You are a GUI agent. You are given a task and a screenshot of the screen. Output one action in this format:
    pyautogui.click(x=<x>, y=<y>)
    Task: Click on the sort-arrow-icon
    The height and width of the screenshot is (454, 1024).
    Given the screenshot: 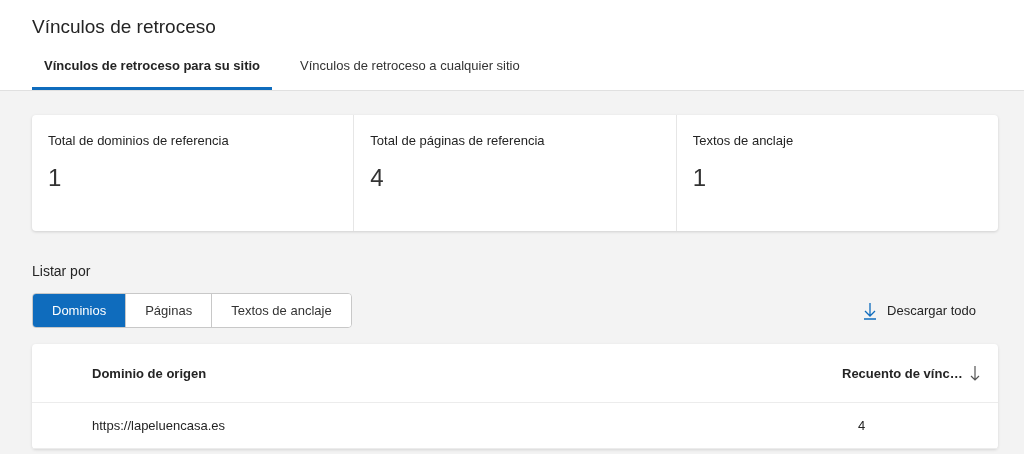 What is the action you would take?
    pyautogui.click(x=975, y=373)
    